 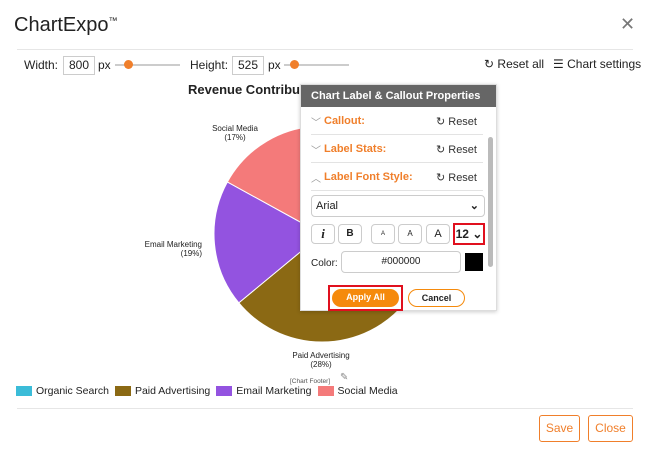 What do you see at coordinates (62, 391) in the screenshot?
I see `legend-item-organic-search: Organic Search` at bounding box center [62, 391].